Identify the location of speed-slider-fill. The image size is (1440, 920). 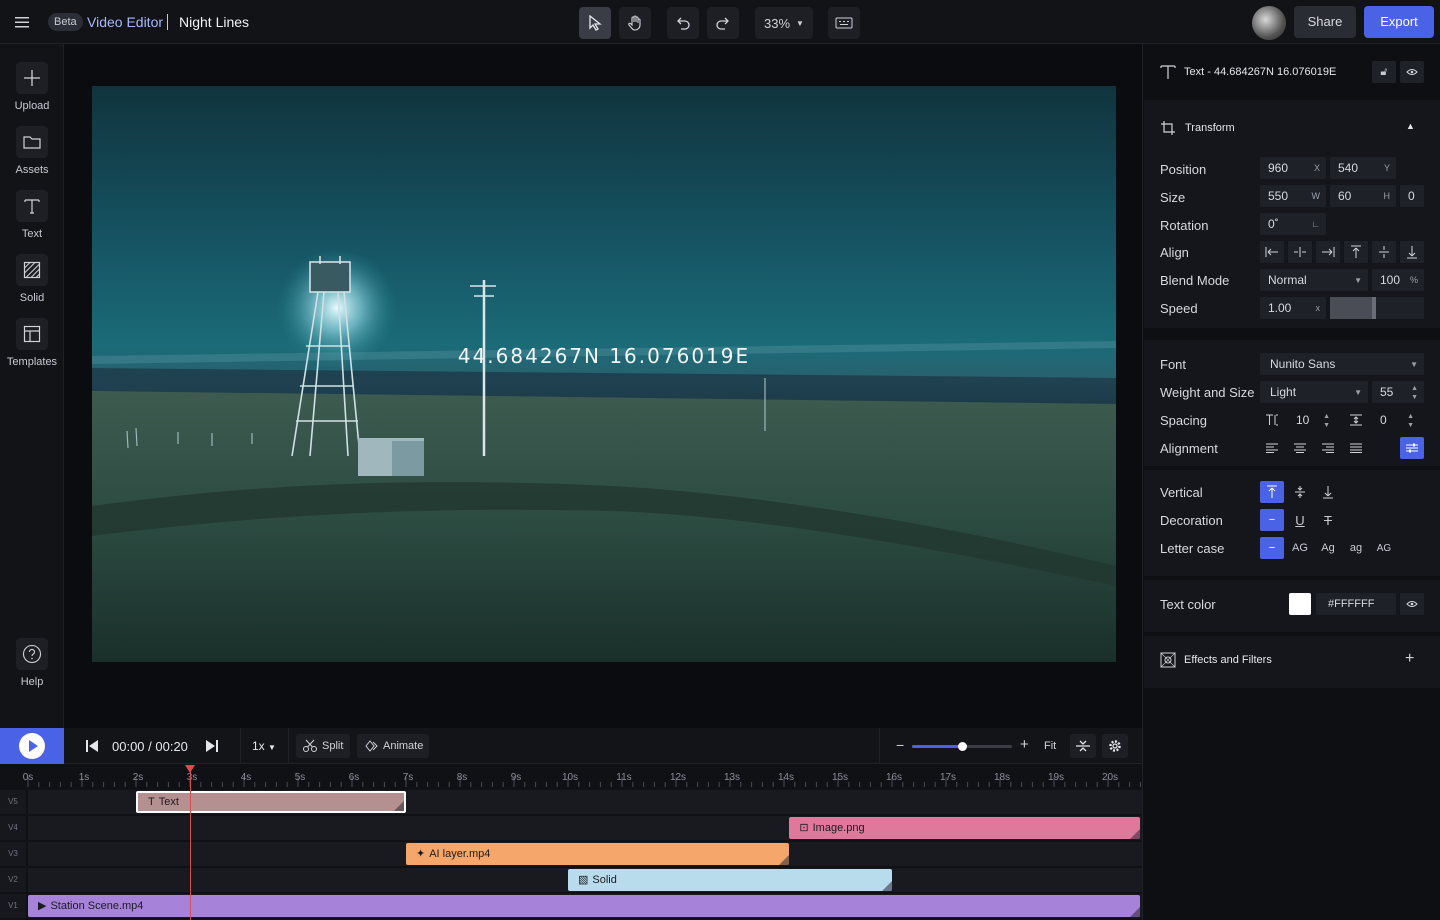
(1353, 308).